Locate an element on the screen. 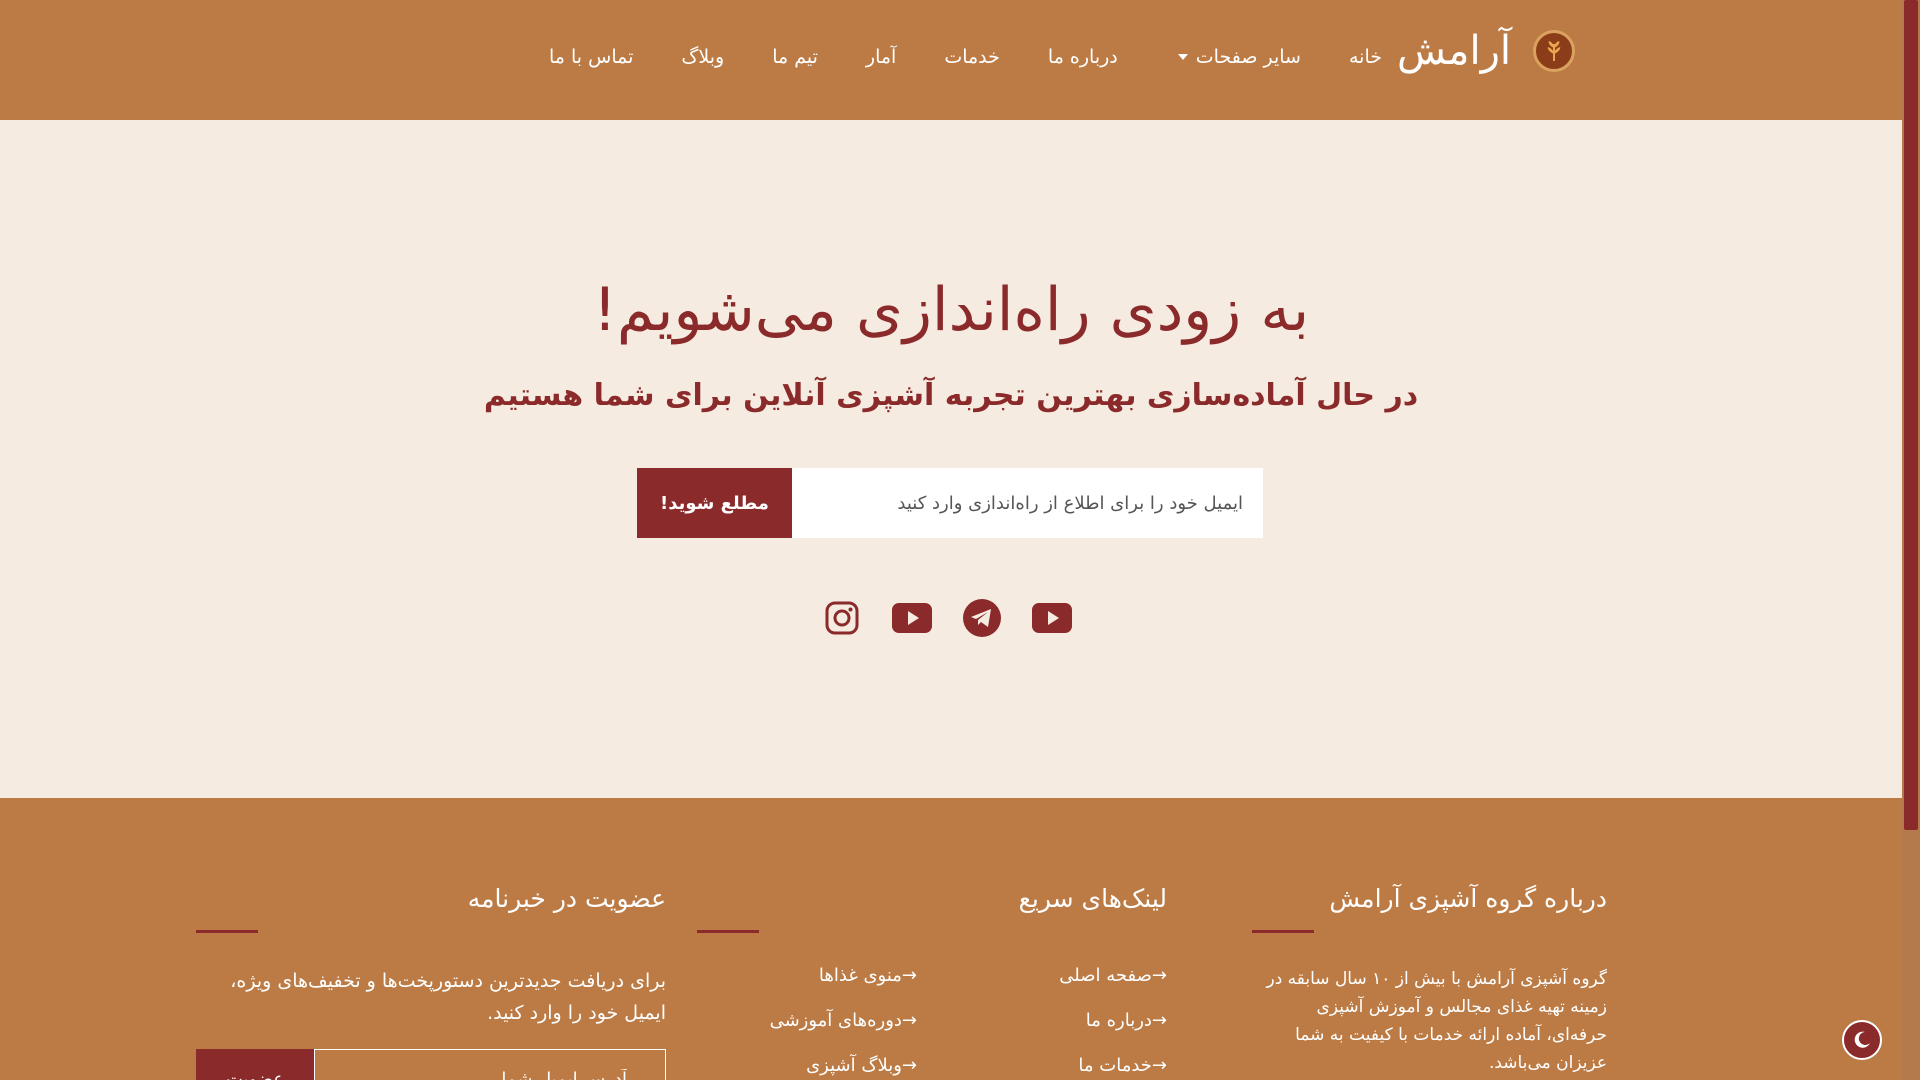  newsletter-email-input is located at coordinates (490, 1064).